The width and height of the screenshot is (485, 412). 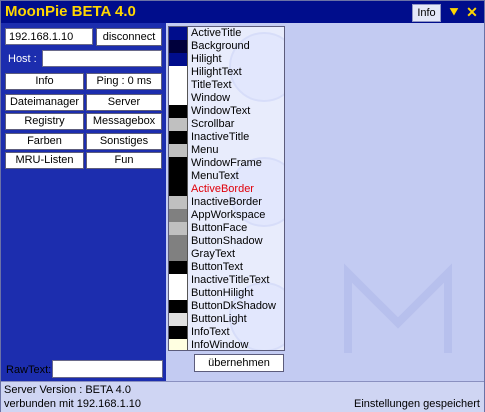 I want to click on color-item: InactiveTitleText, so click(x=226, y=280).